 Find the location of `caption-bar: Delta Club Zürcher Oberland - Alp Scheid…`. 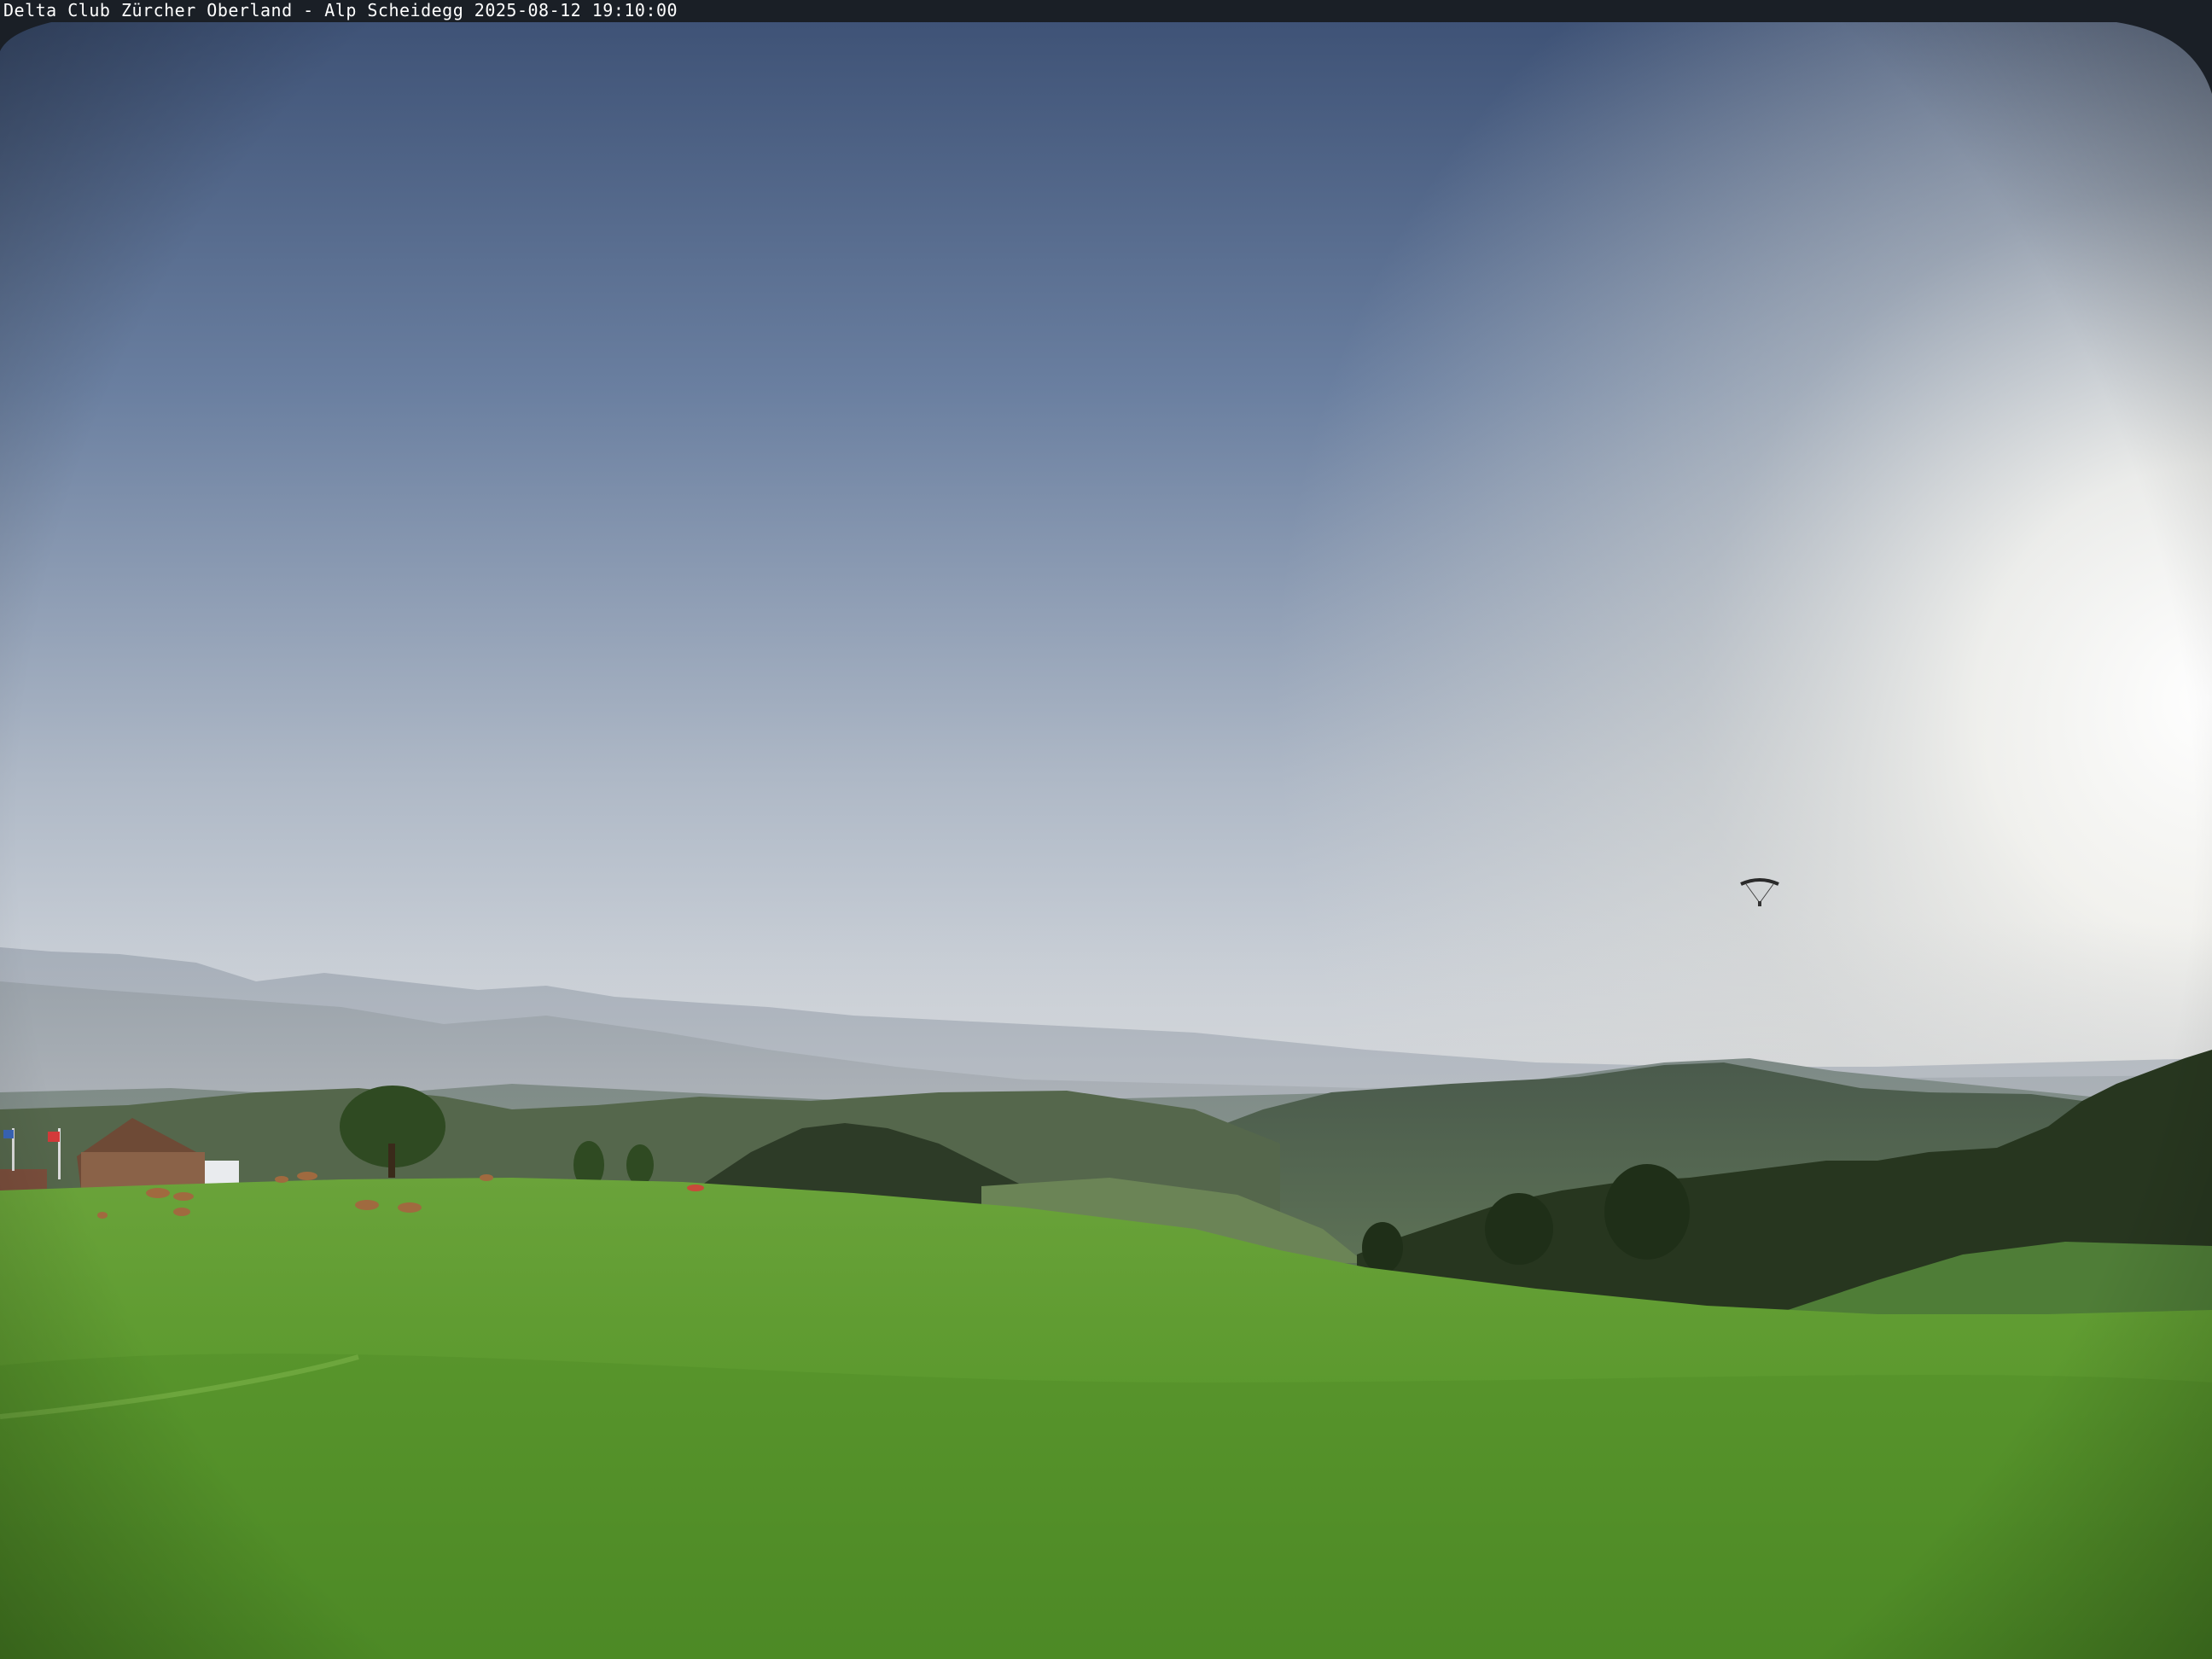

caption-bar: Delta Club Zürcher Oberland - Alp Scheid… is located at coordinates (1106, 11).